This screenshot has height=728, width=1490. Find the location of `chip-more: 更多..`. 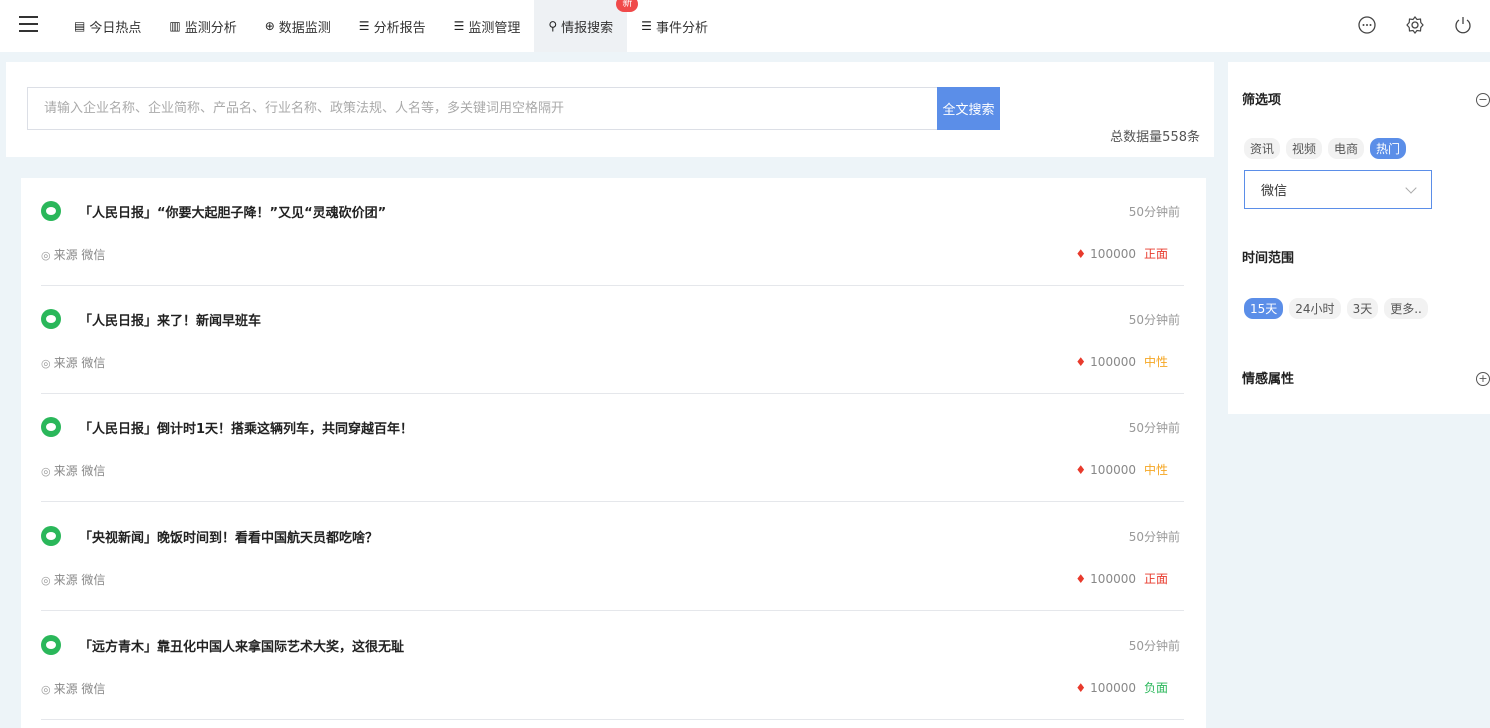

chip-more: 更多.. is located at coordinates (1406, 308).